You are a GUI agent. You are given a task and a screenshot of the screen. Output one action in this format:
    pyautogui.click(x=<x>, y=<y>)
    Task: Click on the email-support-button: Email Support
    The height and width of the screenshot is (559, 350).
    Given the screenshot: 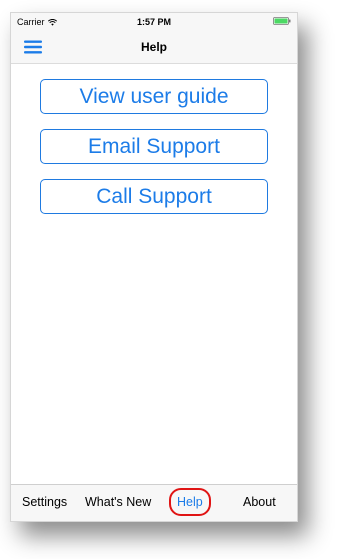 What is the action you would take?
    pyautogui.click(x=154, y=146)
    